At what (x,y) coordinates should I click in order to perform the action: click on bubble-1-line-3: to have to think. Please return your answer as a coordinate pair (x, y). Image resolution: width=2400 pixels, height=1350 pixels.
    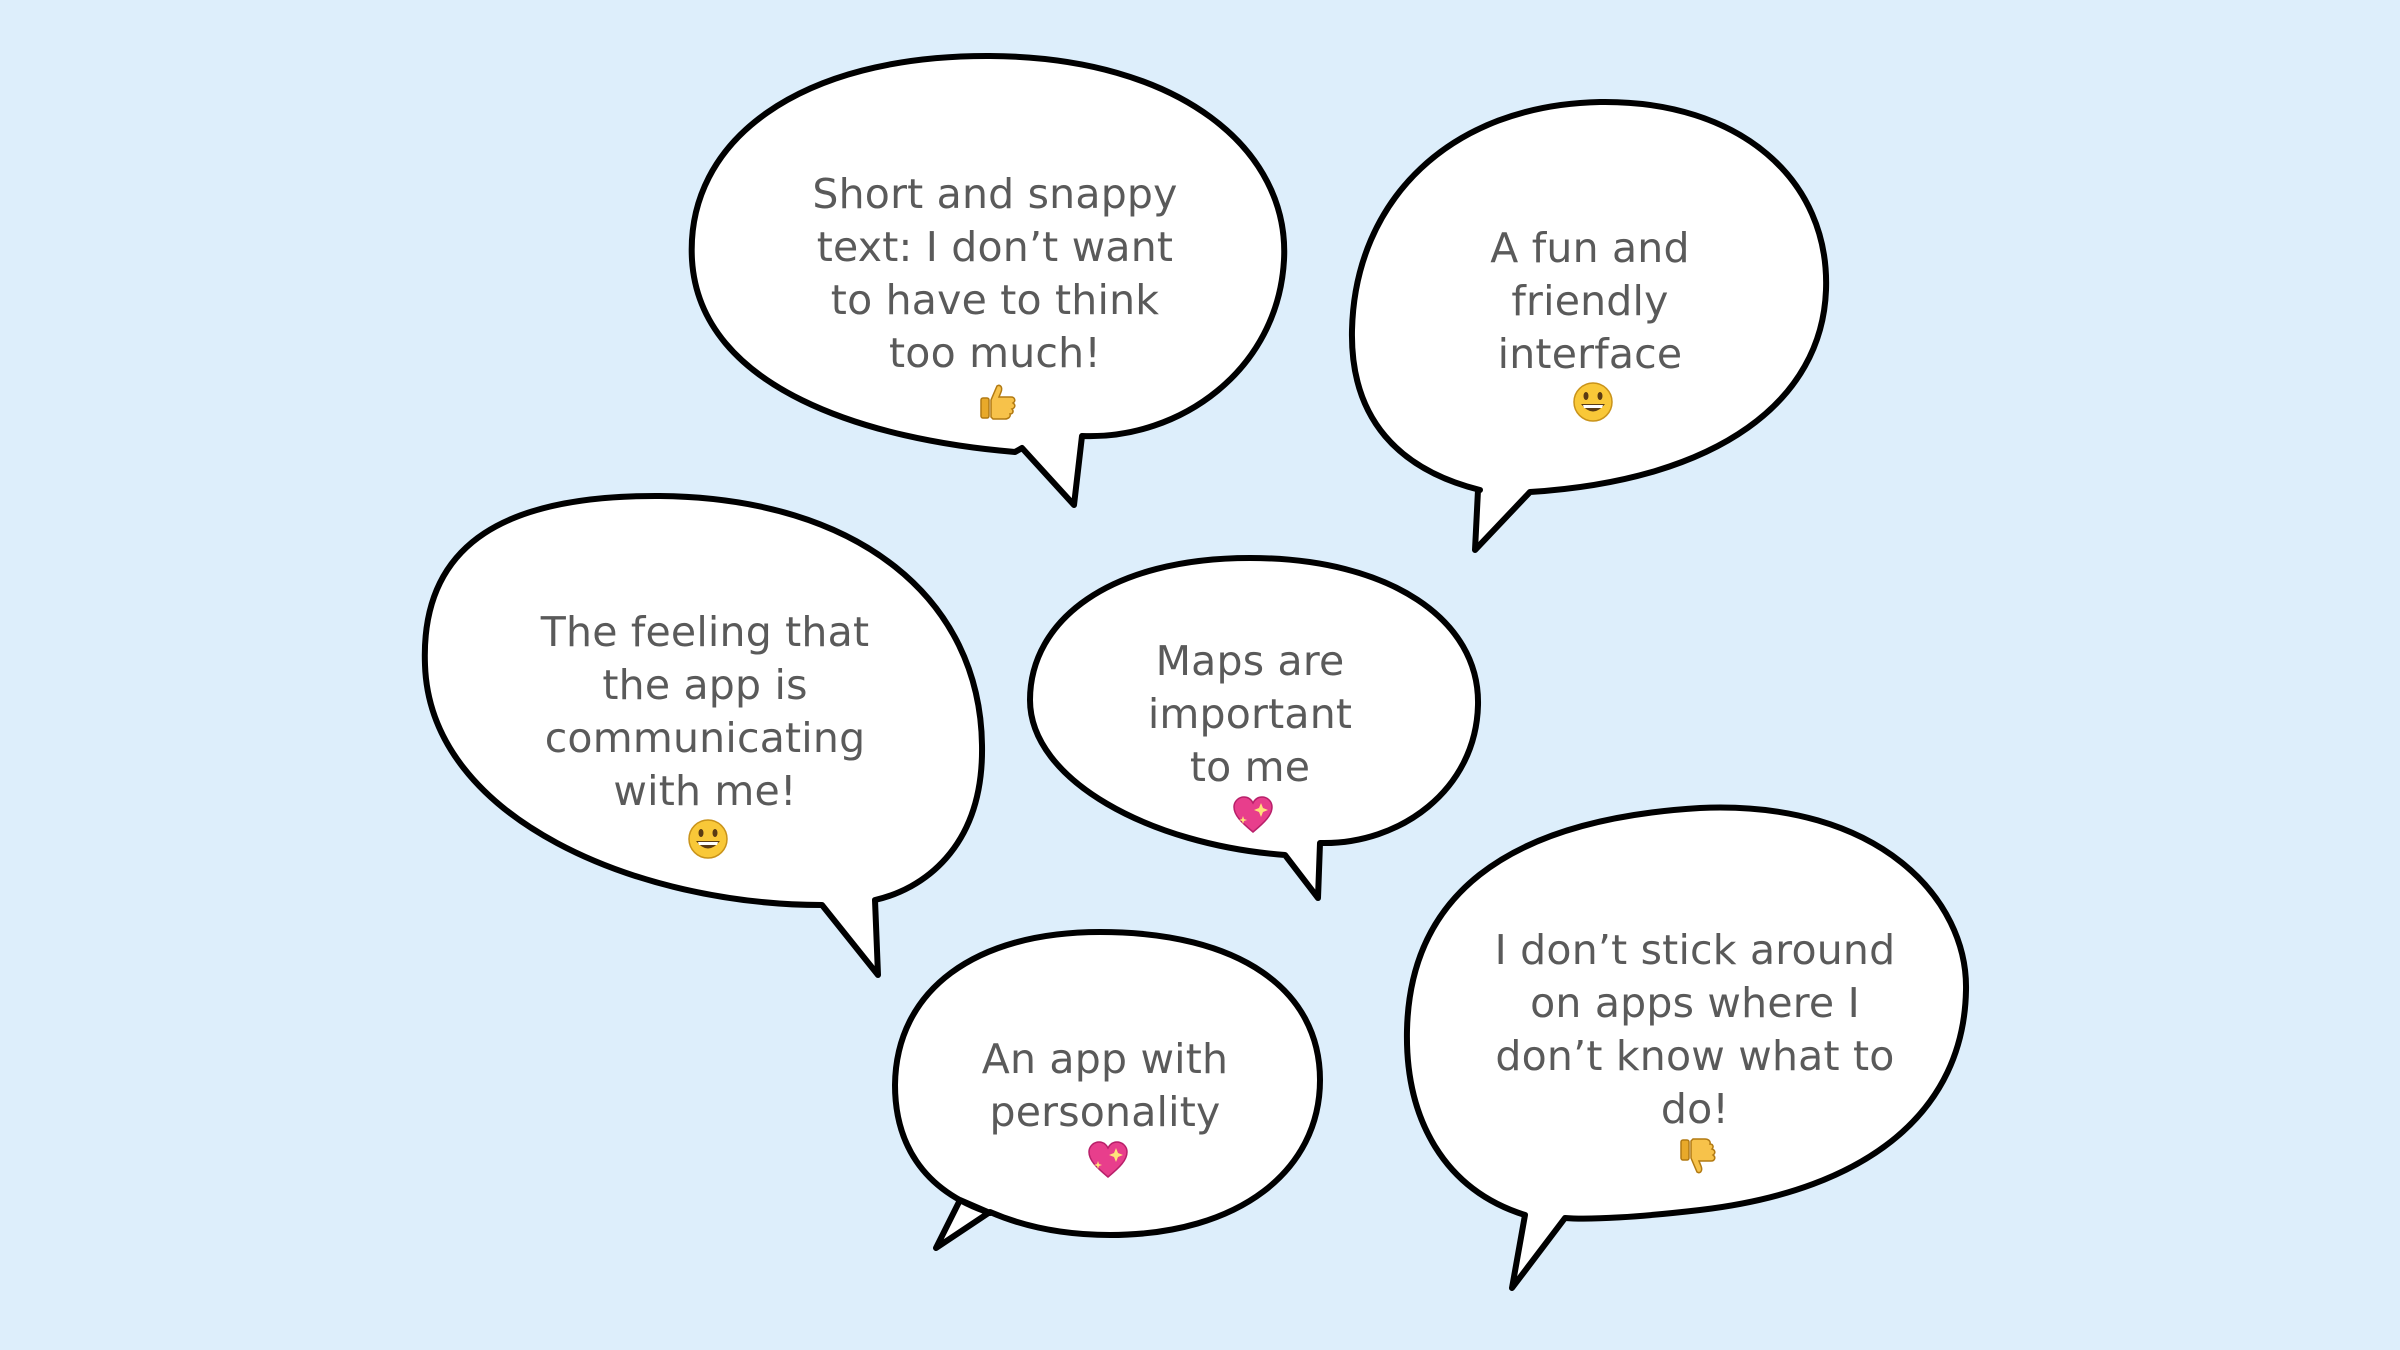
    Looking at the image, I should click on (995, 300).